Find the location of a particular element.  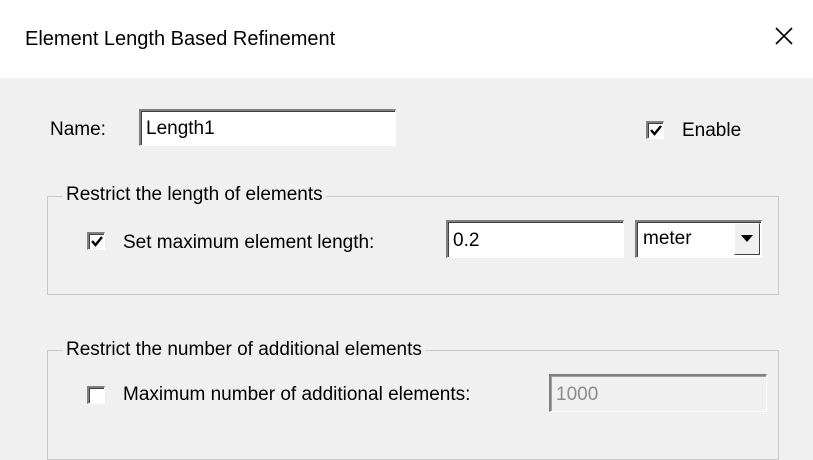

max-count-checkbox is located at coordinates (96, 395).